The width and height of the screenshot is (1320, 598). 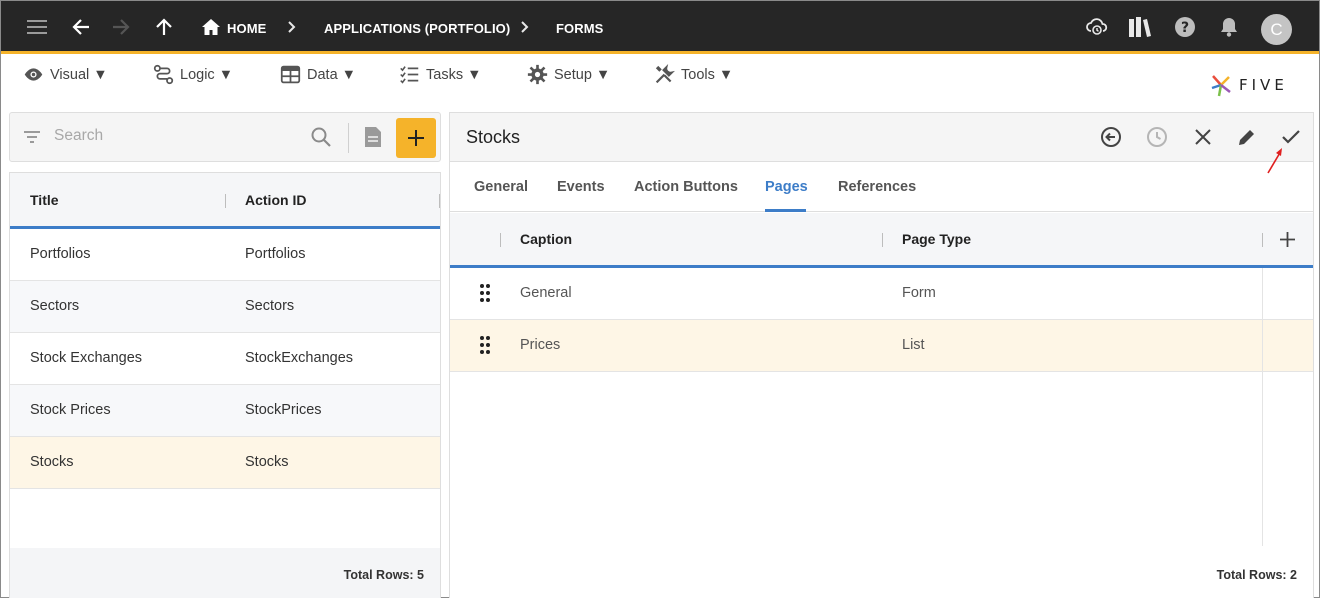 I want to click on menu-setup-label: Setup ▼, so click(x=582, y=74).